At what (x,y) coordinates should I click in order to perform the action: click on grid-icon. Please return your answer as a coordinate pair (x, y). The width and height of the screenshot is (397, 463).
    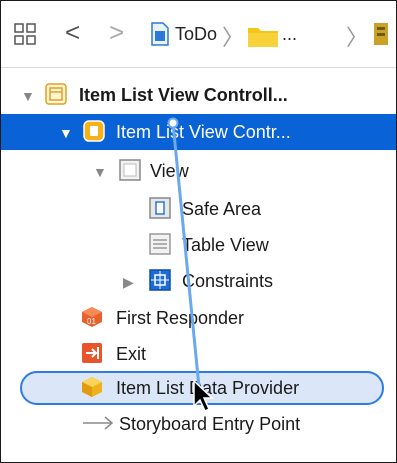
    Looking at the image, I should click on (25, 34).